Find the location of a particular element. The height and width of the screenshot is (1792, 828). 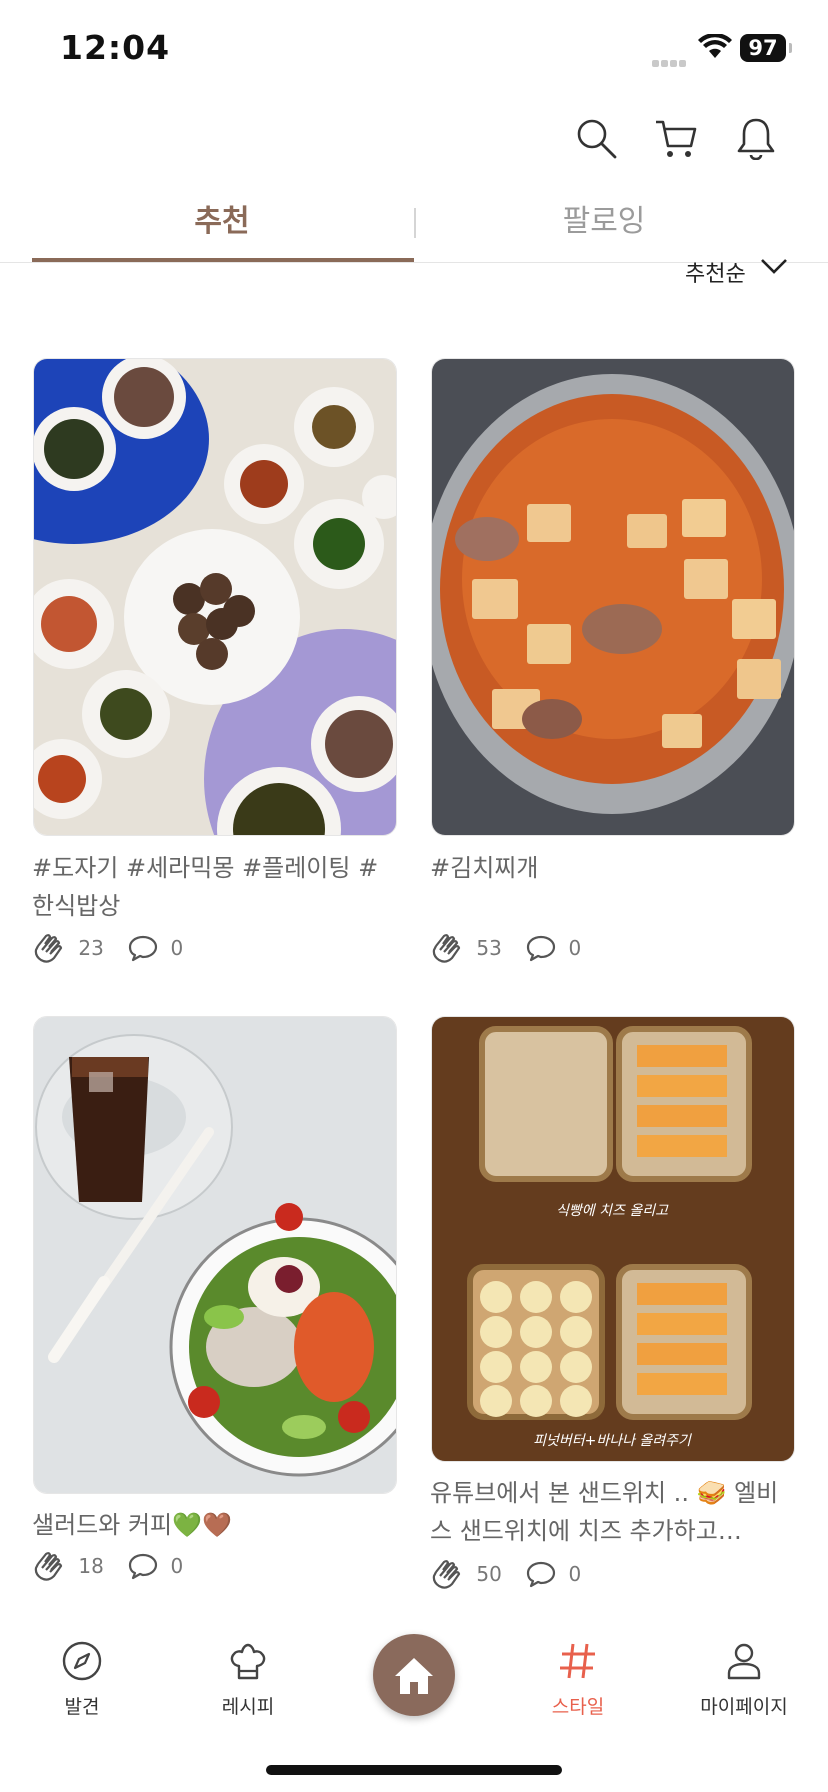

post-meta: 53 0 is located at coordinates (514, 948).